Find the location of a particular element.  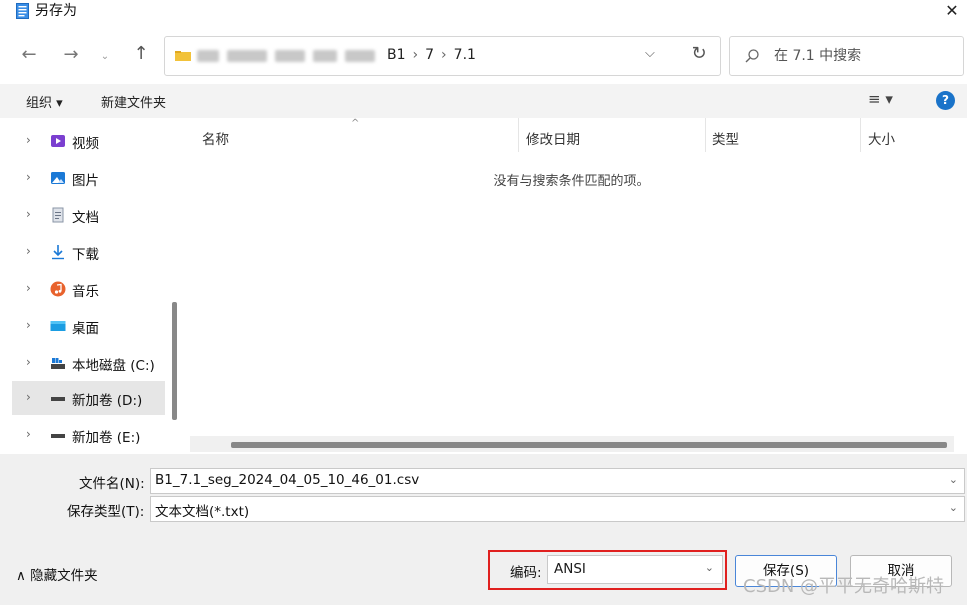

filename-field: B1_7.1_seg_2024_04_05_10_46_01.csv ⌄ is located at coordinates (557, 481).